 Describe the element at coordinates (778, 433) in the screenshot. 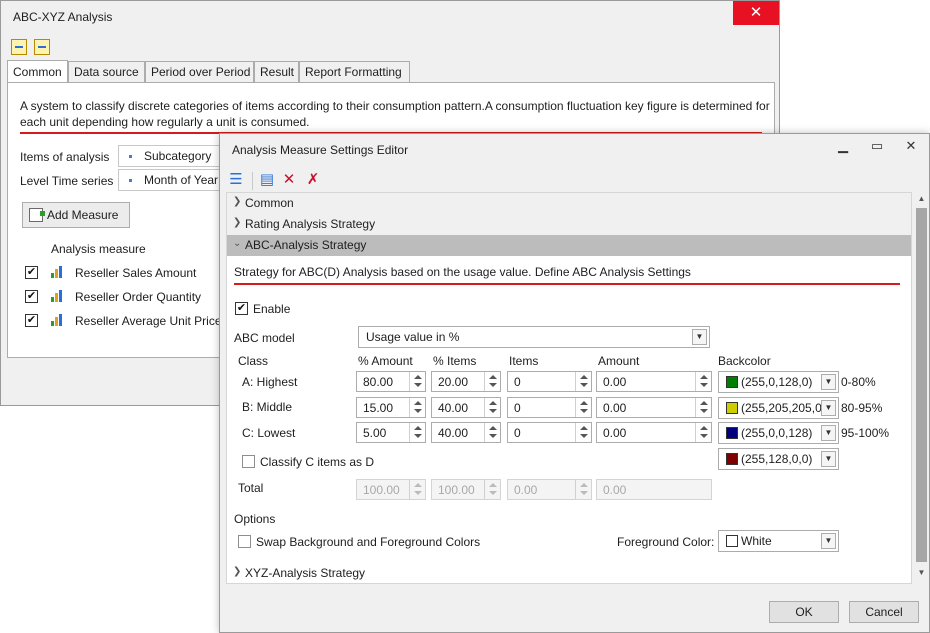

I see `backcolor-c-dropdown: (255,0,0,128) ▼` at that location.